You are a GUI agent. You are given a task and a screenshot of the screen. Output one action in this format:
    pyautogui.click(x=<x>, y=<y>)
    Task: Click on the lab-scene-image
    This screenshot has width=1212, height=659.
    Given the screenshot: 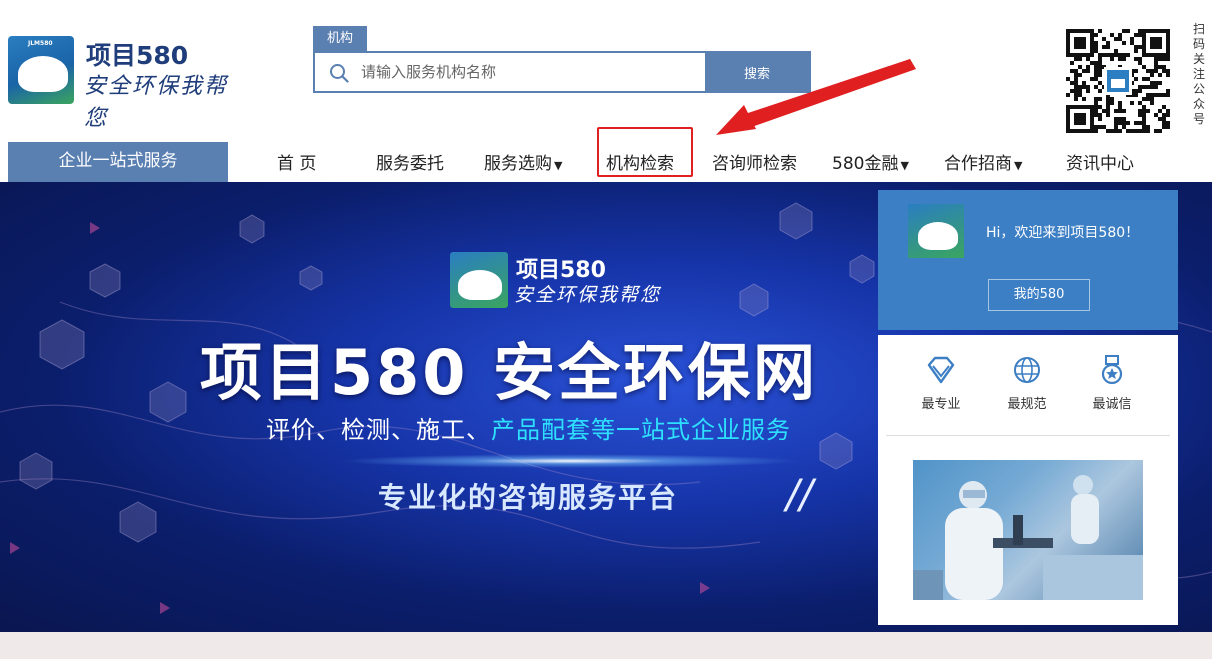 What is the action you would take?
    pyautogui.click(x=1028, y=530)
    